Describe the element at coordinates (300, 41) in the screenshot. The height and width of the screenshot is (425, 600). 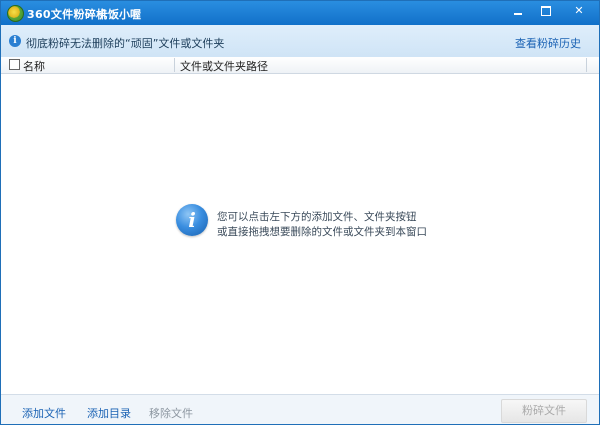
I see `info-bar: i 彻底粉碎无法删除的“顽固”文件或文件夹 查看粉碎历史` at that location.